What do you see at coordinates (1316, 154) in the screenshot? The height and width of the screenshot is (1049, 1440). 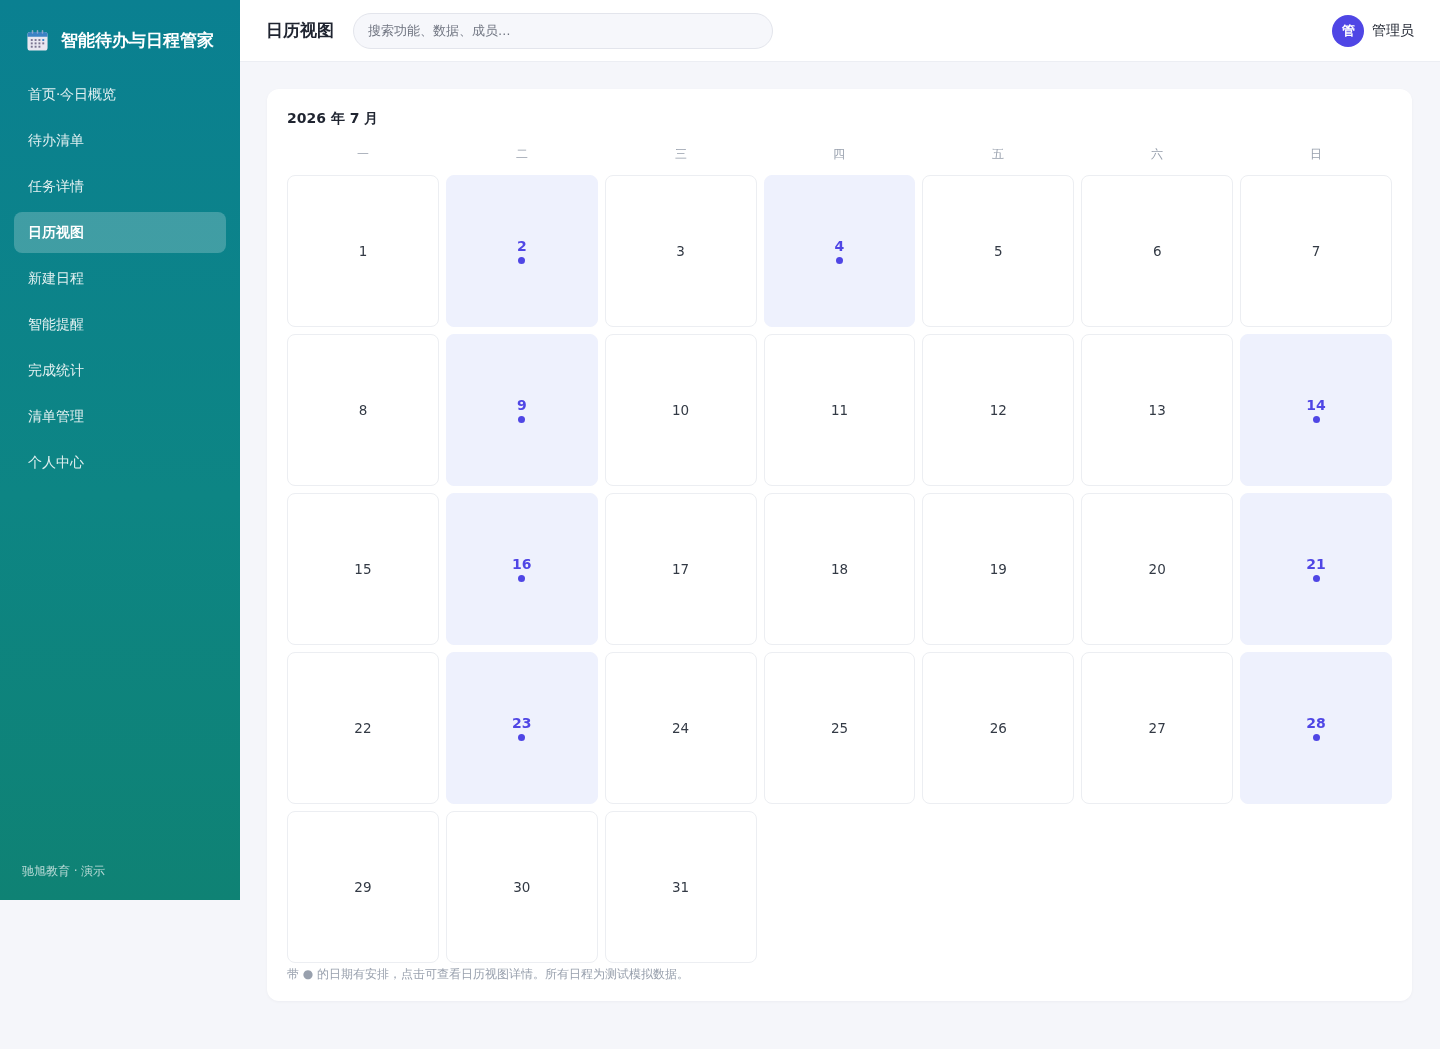 I see `weekday-label: 日` at bounding box center [1316, 154].